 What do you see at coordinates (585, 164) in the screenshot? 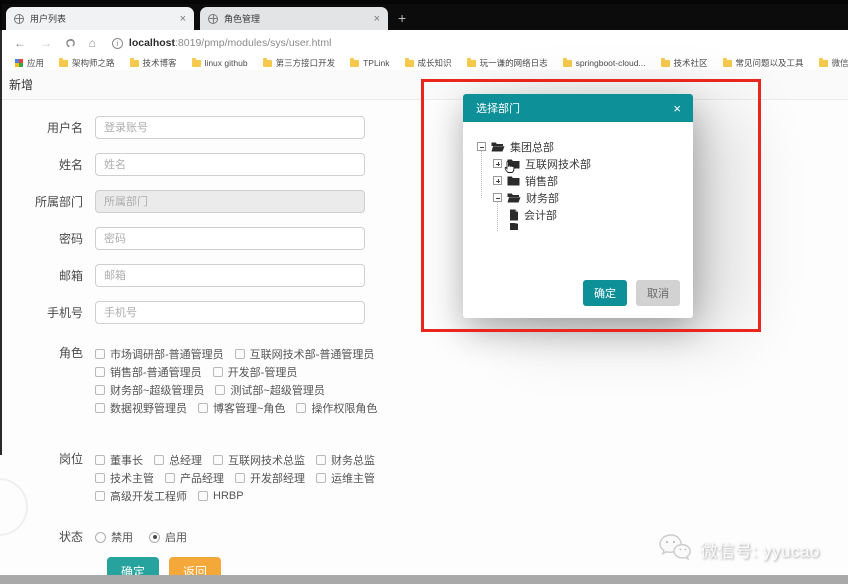
I see `tree-node-互联网技术部: 互联网技术部` at bounding box center [585, 164].